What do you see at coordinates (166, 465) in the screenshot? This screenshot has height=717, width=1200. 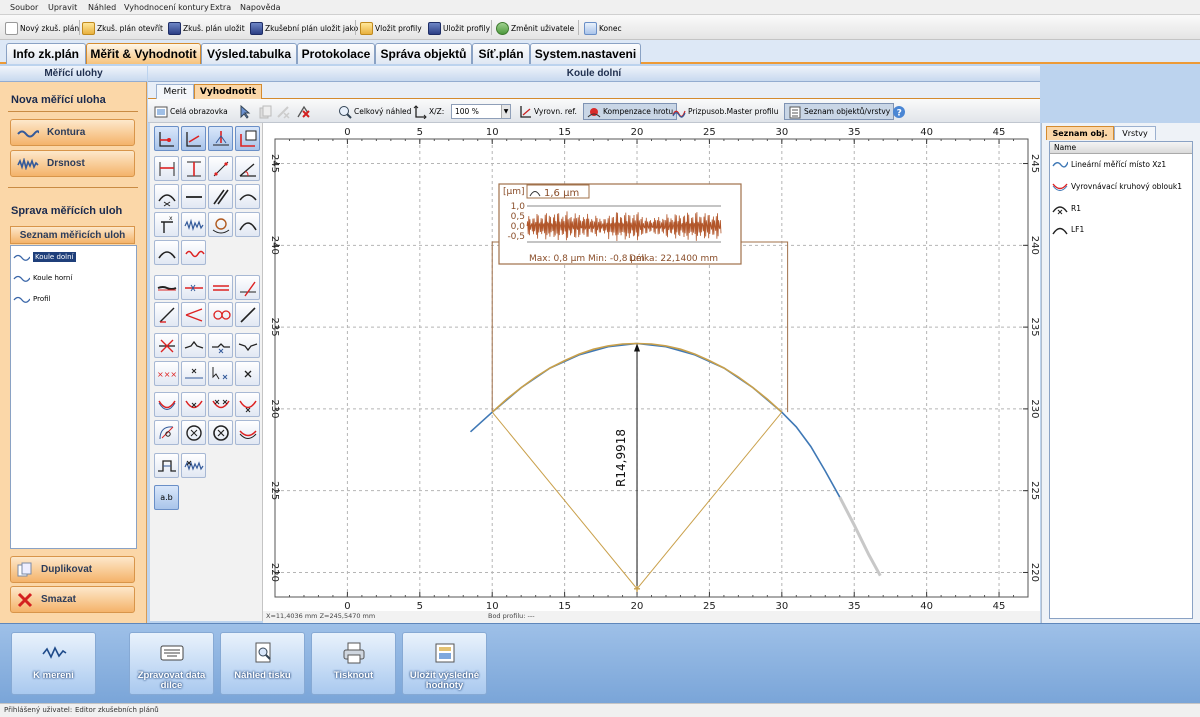 I see `tool-step` at bounding box center [166, 465].